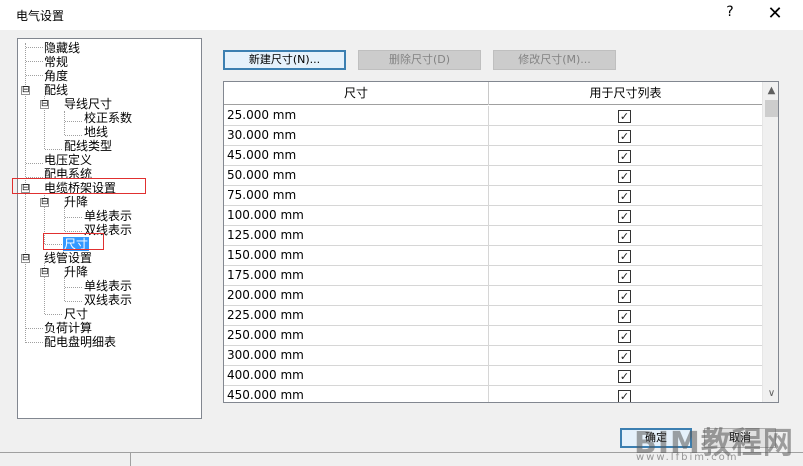 Image resolution: width=803 pixels, height=466 pixels. I want to click on tree-item-label: 隐藏线, so click(62, 48).